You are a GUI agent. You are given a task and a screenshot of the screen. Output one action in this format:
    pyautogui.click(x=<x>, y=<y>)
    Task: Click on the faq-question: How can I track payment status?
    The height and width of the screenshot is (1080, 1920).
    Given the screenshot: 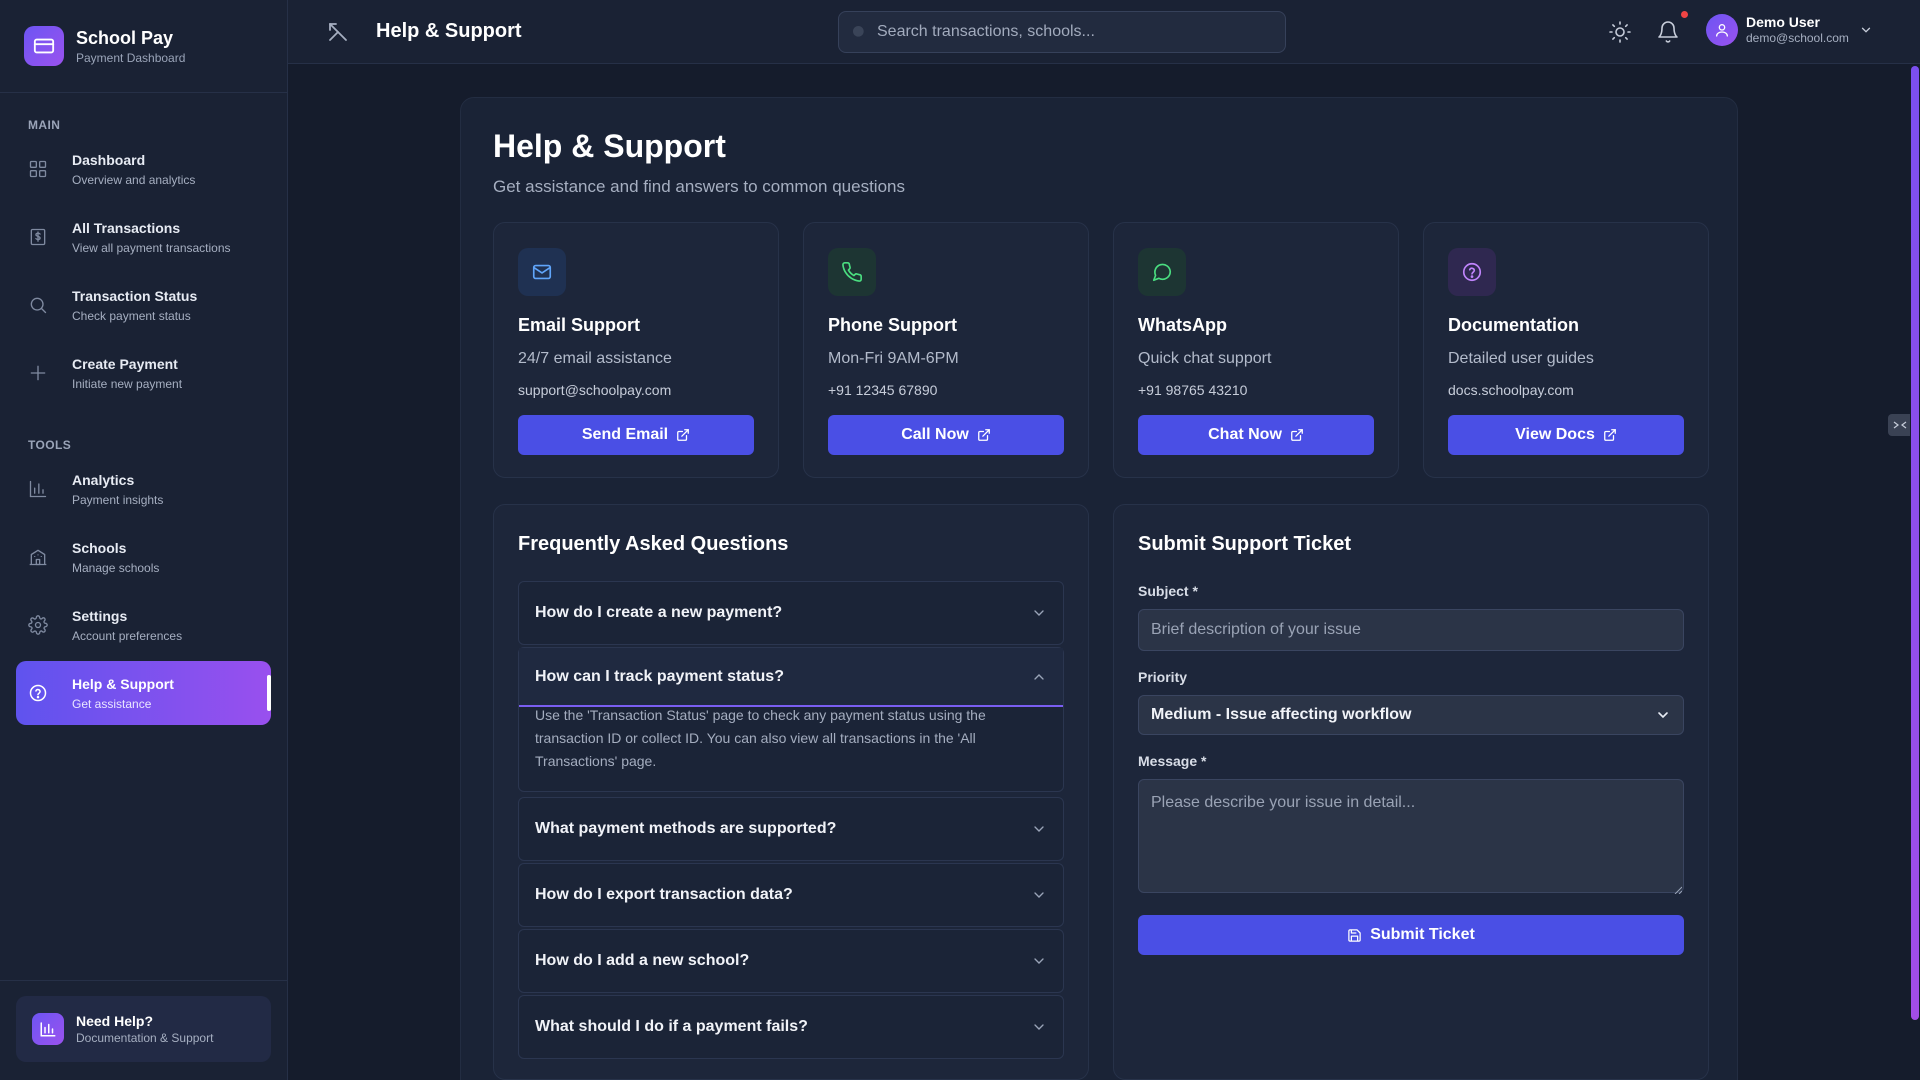 What is the action you would take?
    pyautogui.click(x=659, y=676)
    